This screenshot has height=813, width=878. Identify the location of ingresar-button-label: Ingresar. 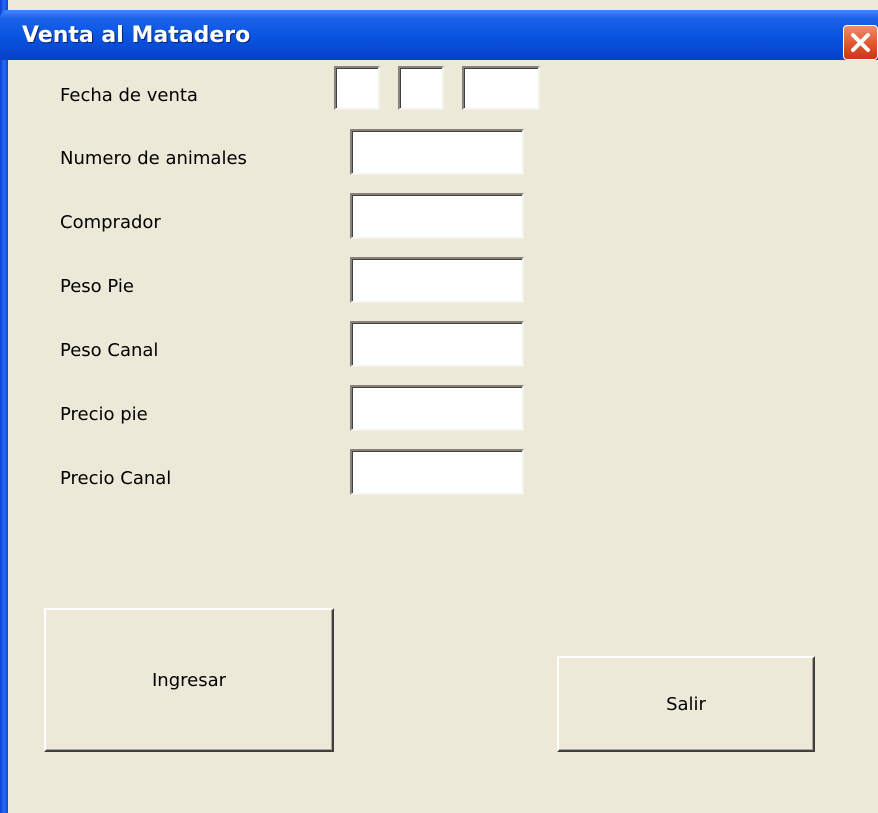
(189, 680).